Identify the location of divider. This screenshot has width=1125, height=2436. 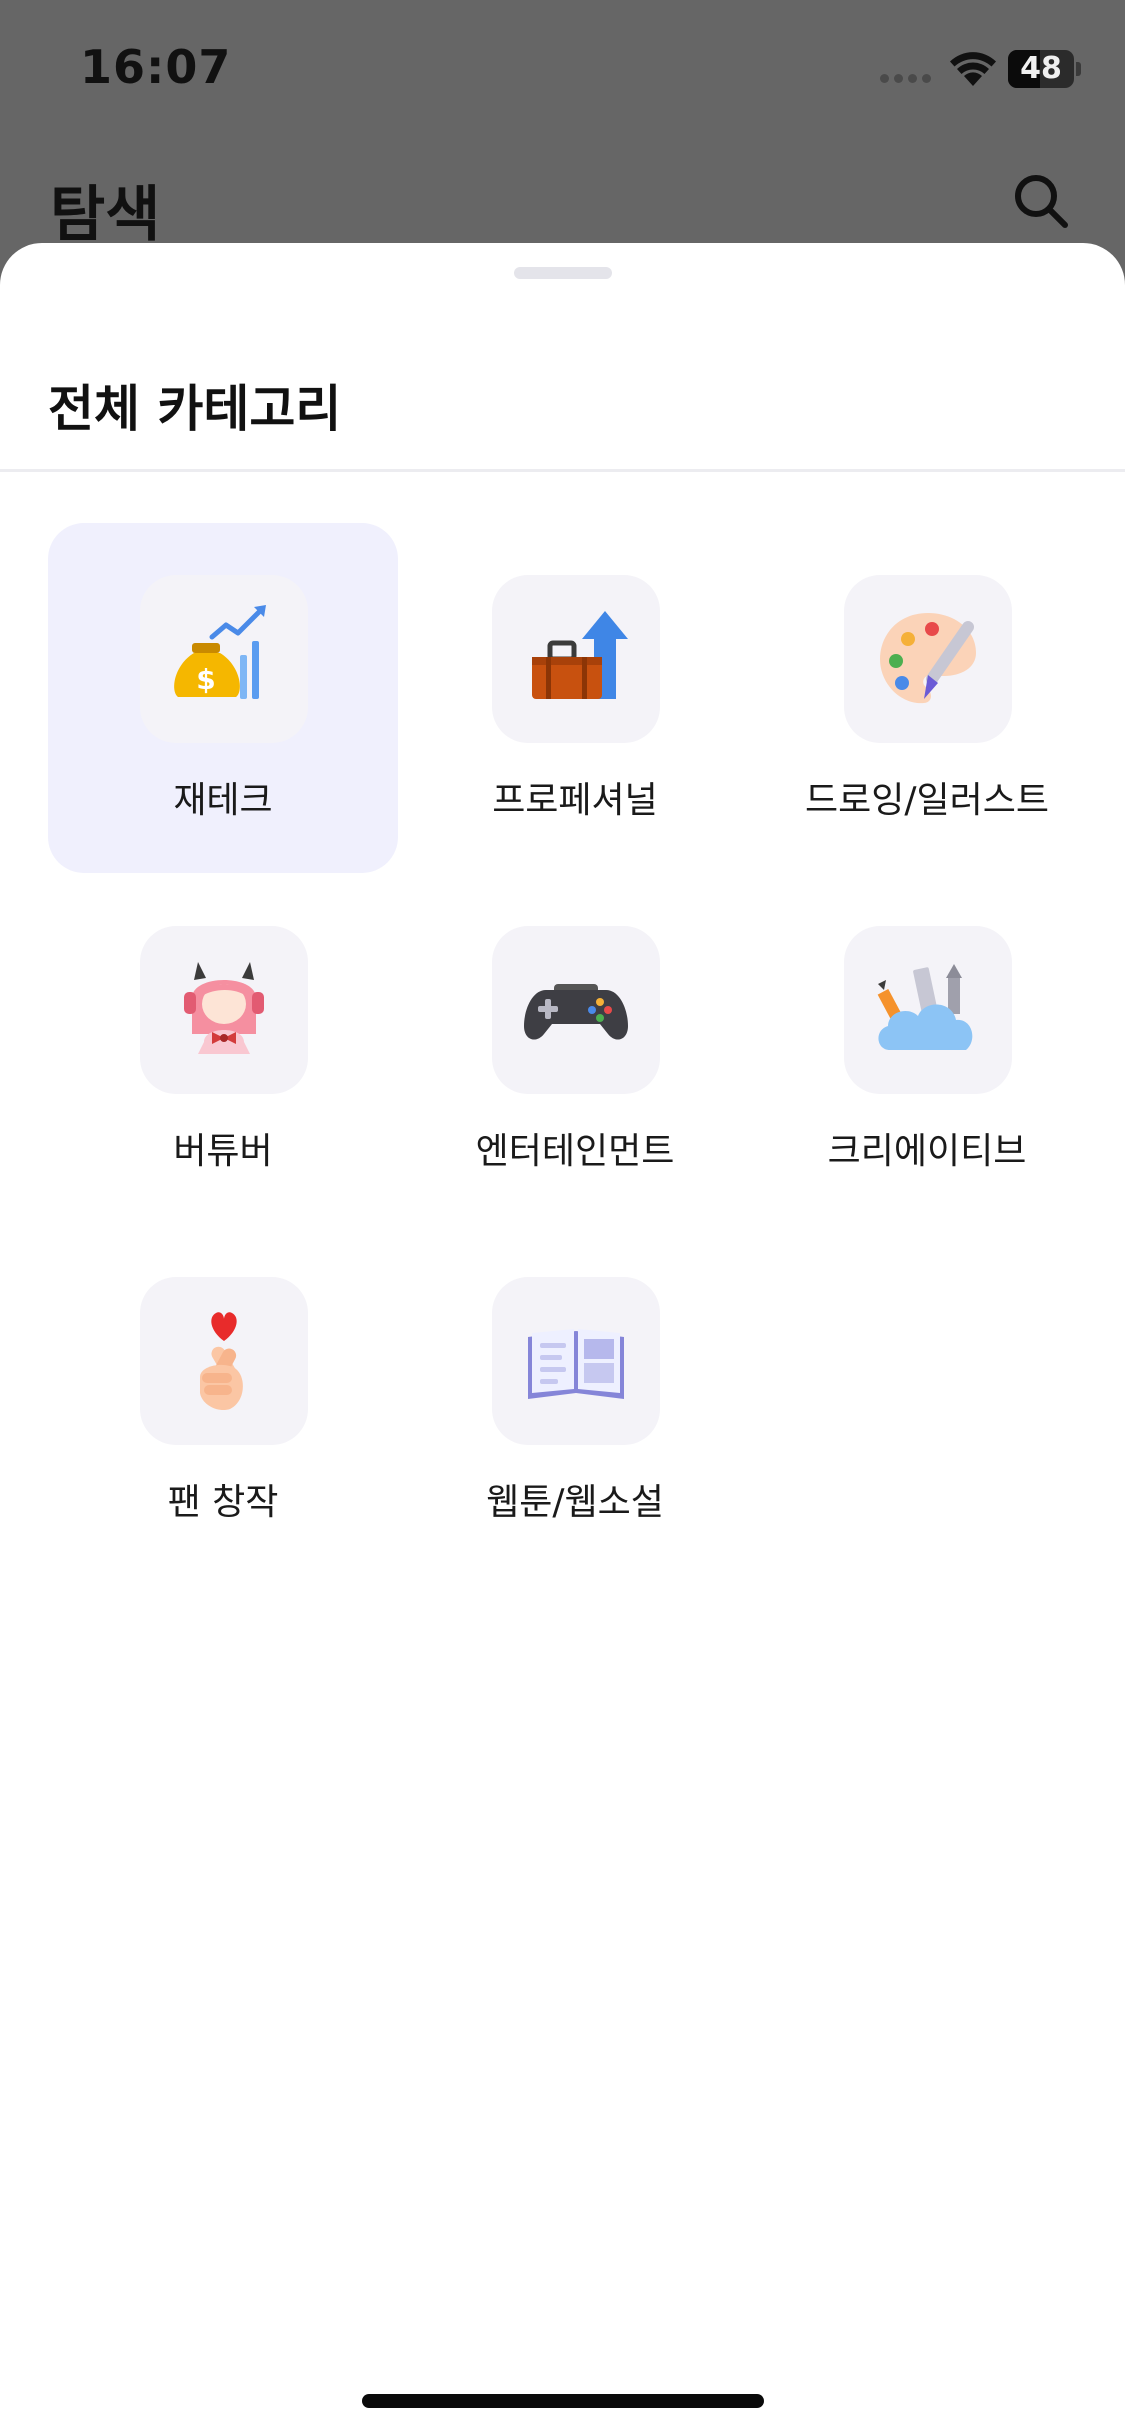
(562, 470).